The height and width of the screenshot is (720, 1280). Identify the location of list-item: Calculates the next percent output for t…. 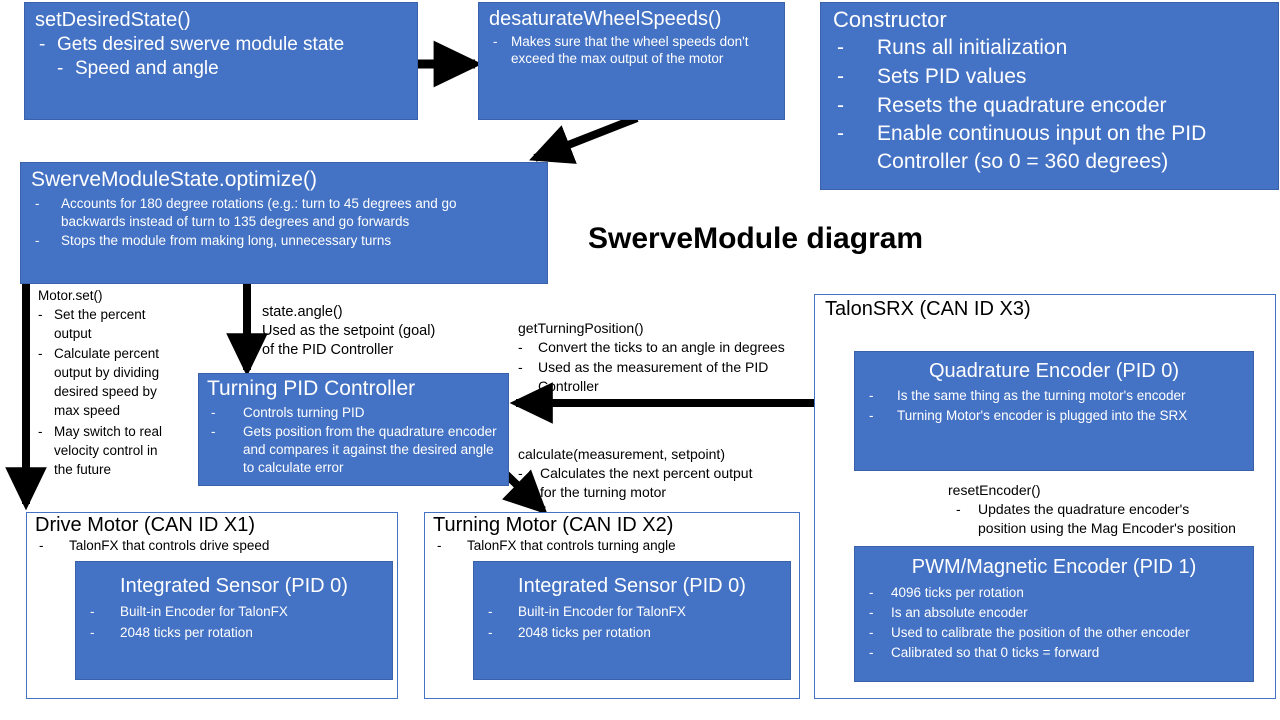
(643, 483).